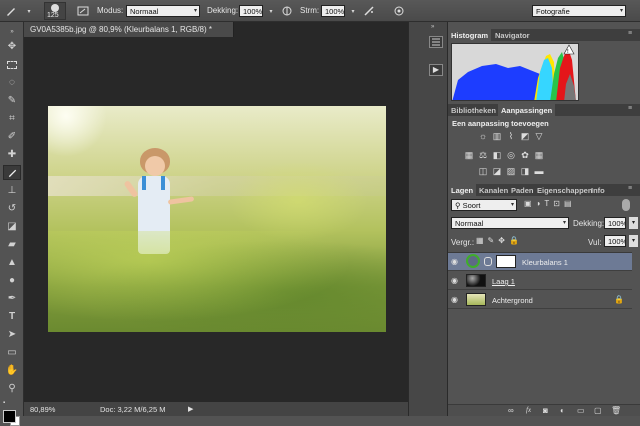 This screenshot has width=640, height=426. Describe the element at coordinates (483, 155) in the screenshot. I see `color-balance-icon: ⚖` at that location.